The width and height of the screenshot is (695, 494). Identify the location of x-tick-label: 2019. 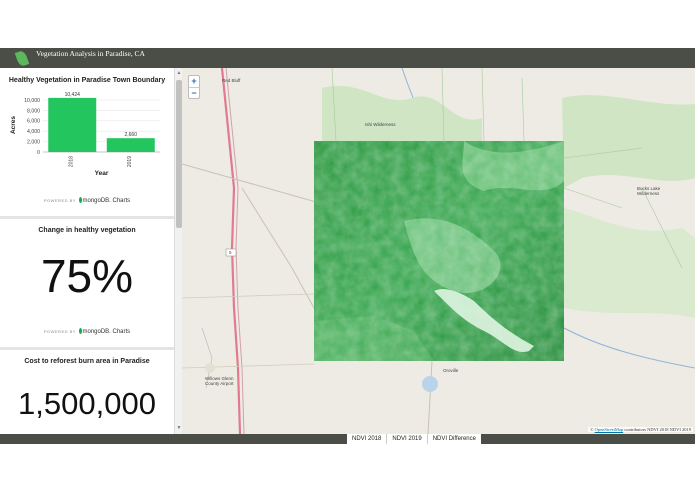
(130, 161).